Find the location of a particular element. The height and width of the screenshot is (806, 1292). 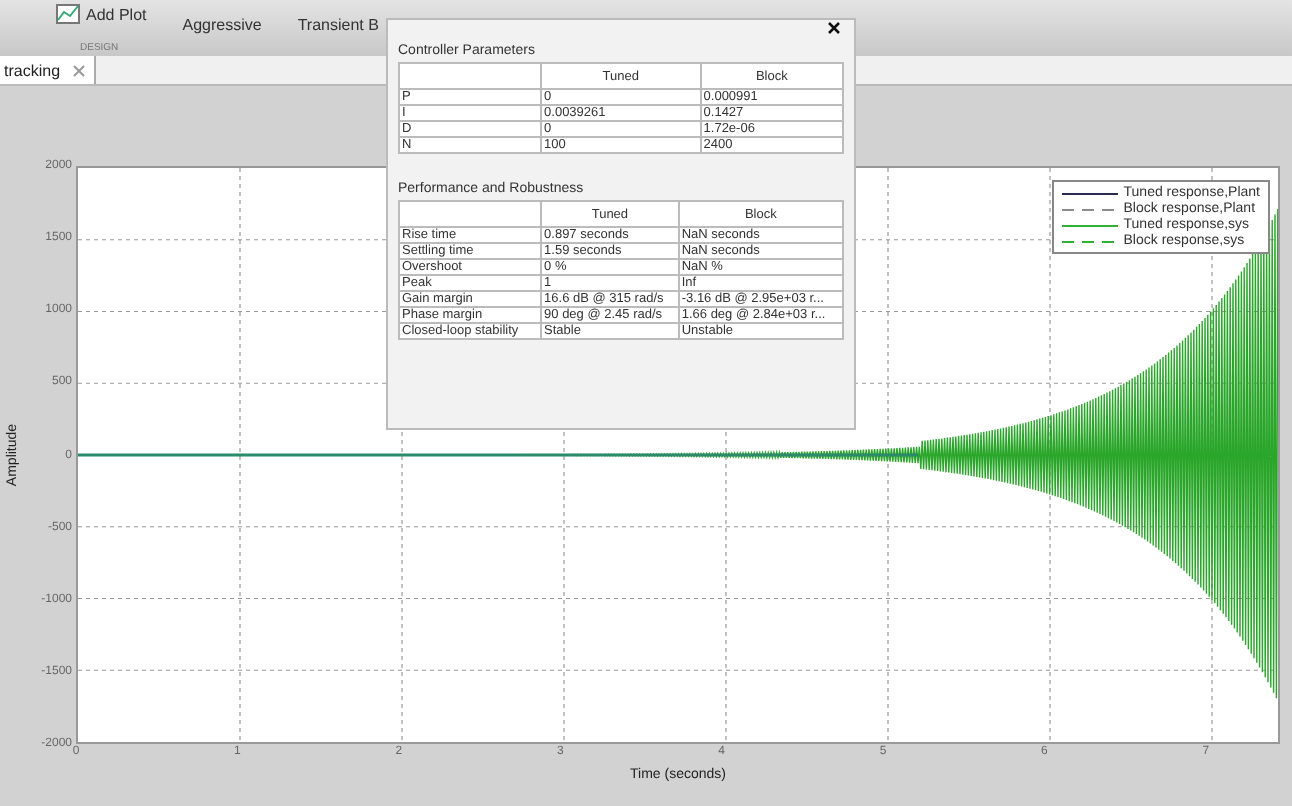

toolbar-label: Transient B is located at coordinates (338, 25).